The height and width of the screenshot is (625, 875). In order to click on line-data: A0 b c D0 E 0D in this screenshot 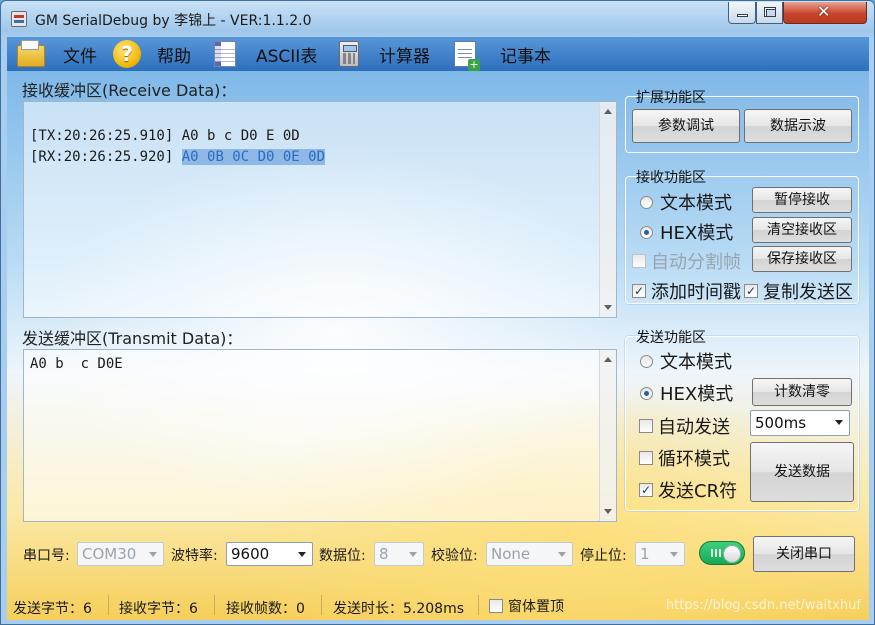, I will do `click(240, 136)`.